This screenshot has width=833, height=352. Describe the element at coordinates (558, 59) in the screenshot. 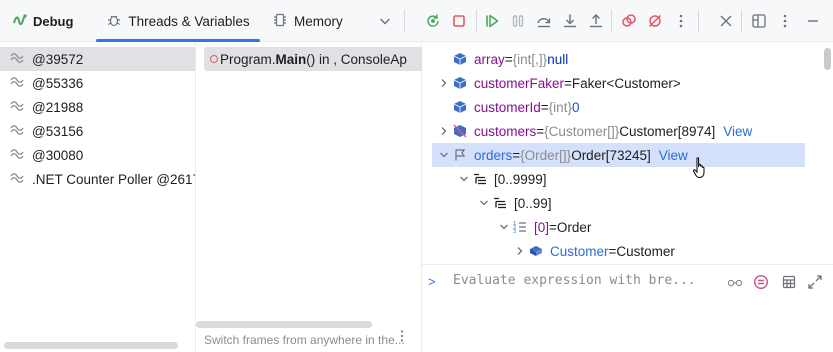

I see `variable-value: null` at that location.